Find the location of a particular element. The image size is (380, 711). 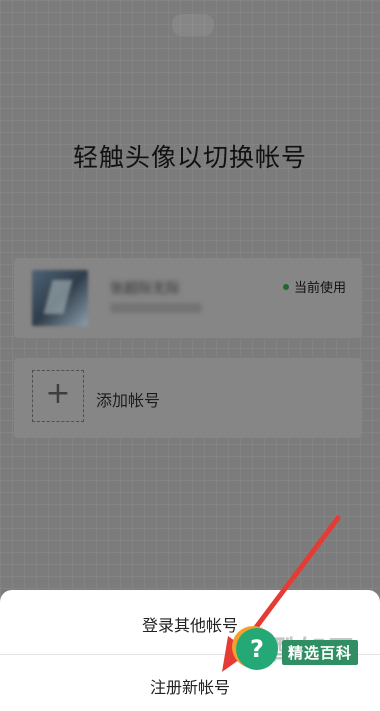

account-name: 张超际无际 is located at coordinates (145, 289).